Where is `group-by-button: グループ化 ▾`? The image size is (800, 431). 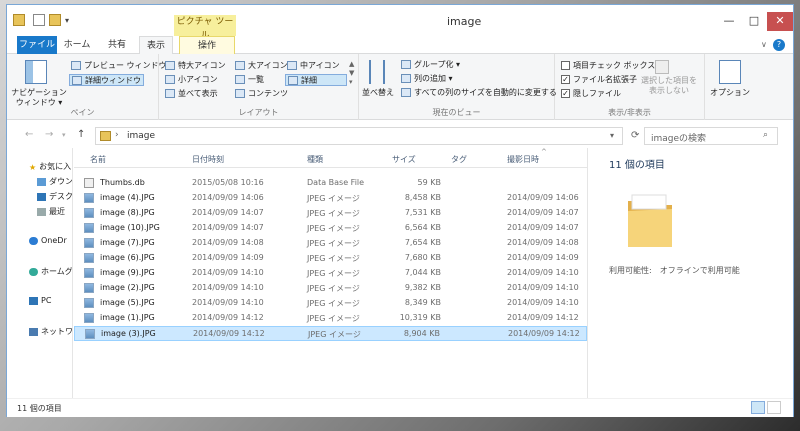 group-by-button: グループ化 ▾ is located at coordinates (430, 65).